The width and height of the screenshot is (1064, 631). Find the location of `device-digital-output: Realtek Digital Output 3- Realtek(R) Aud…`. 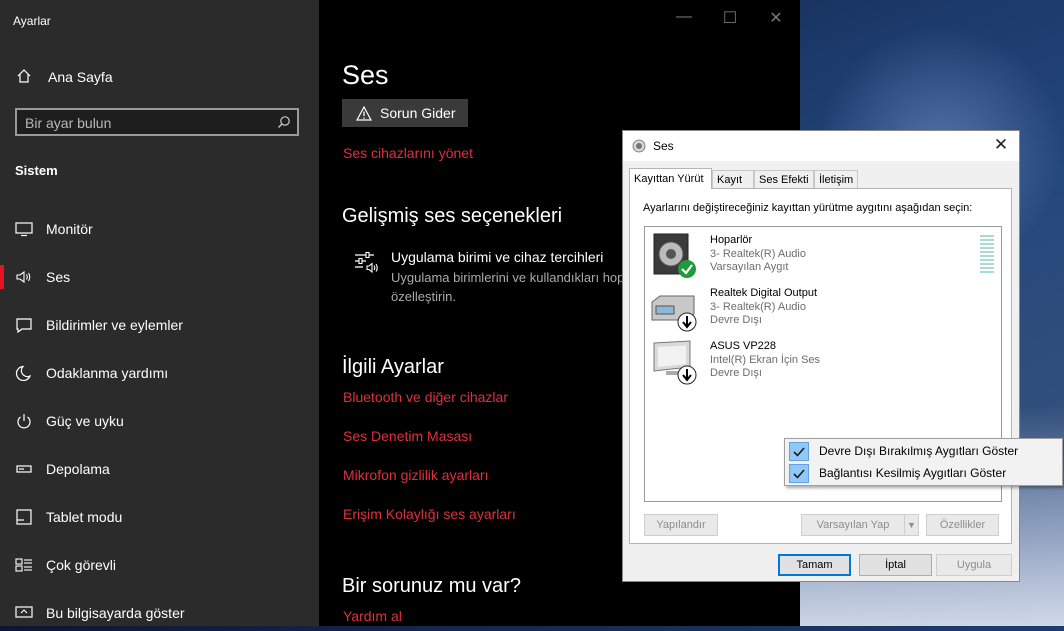

device-digital-output: Realtek Digital Output 3- Realtek(R) Aud… is located at coordinates (820, 309).